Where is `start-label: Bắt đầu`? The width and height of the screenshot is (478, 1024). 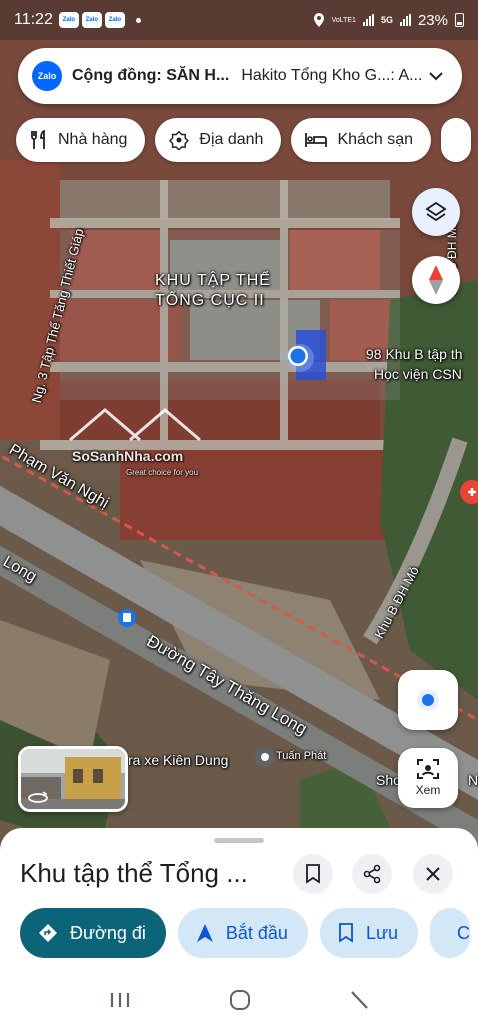 start-label: Bắt đầu is located at coordinates (256, 932).